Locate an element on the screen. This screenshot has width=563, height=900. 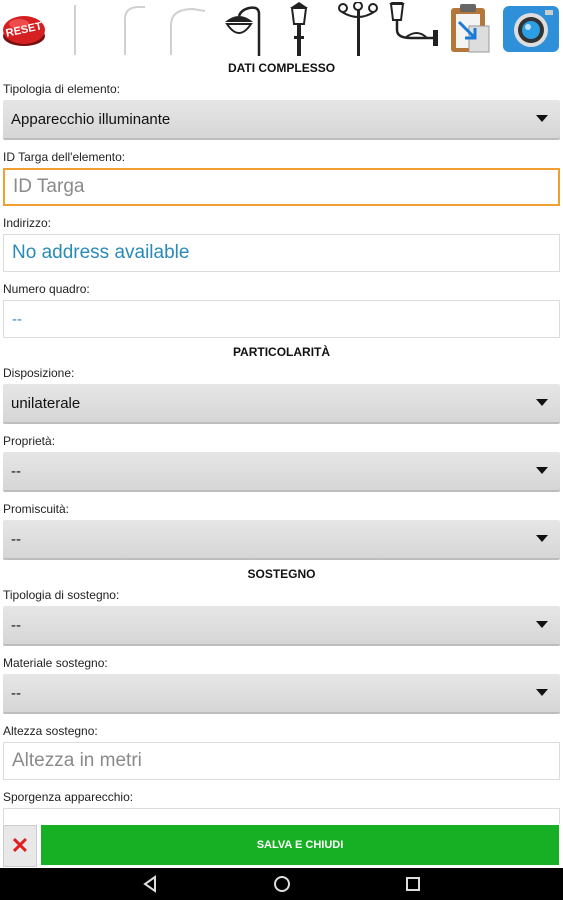
action-bar: ✕ SALVA E CHIUDI is located at coordinates (281, 846).